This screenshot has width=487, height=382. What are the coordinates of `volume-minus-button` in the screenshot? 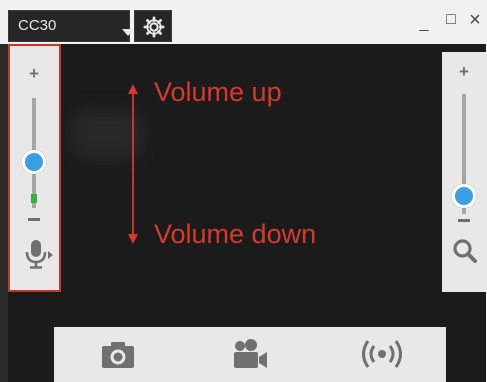 It's located at (34, 219).